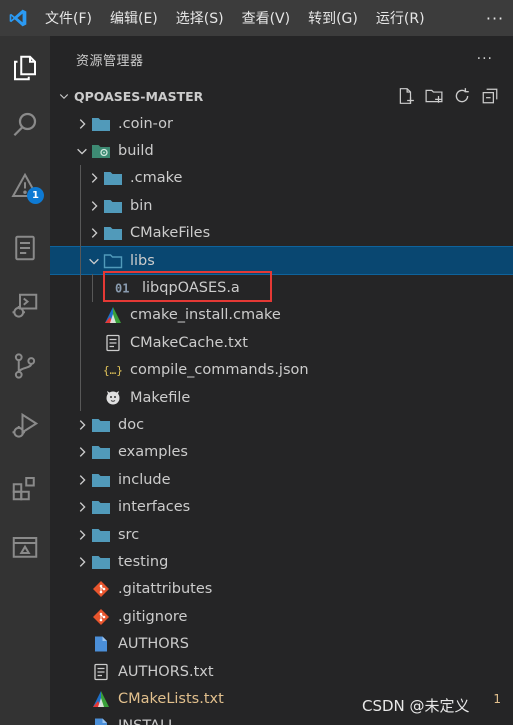 The image size is (513, 725). What do you see at coordinates (281, 534) in the screenshot?
I see `tree-row: src` at bounding box center [281, 534].